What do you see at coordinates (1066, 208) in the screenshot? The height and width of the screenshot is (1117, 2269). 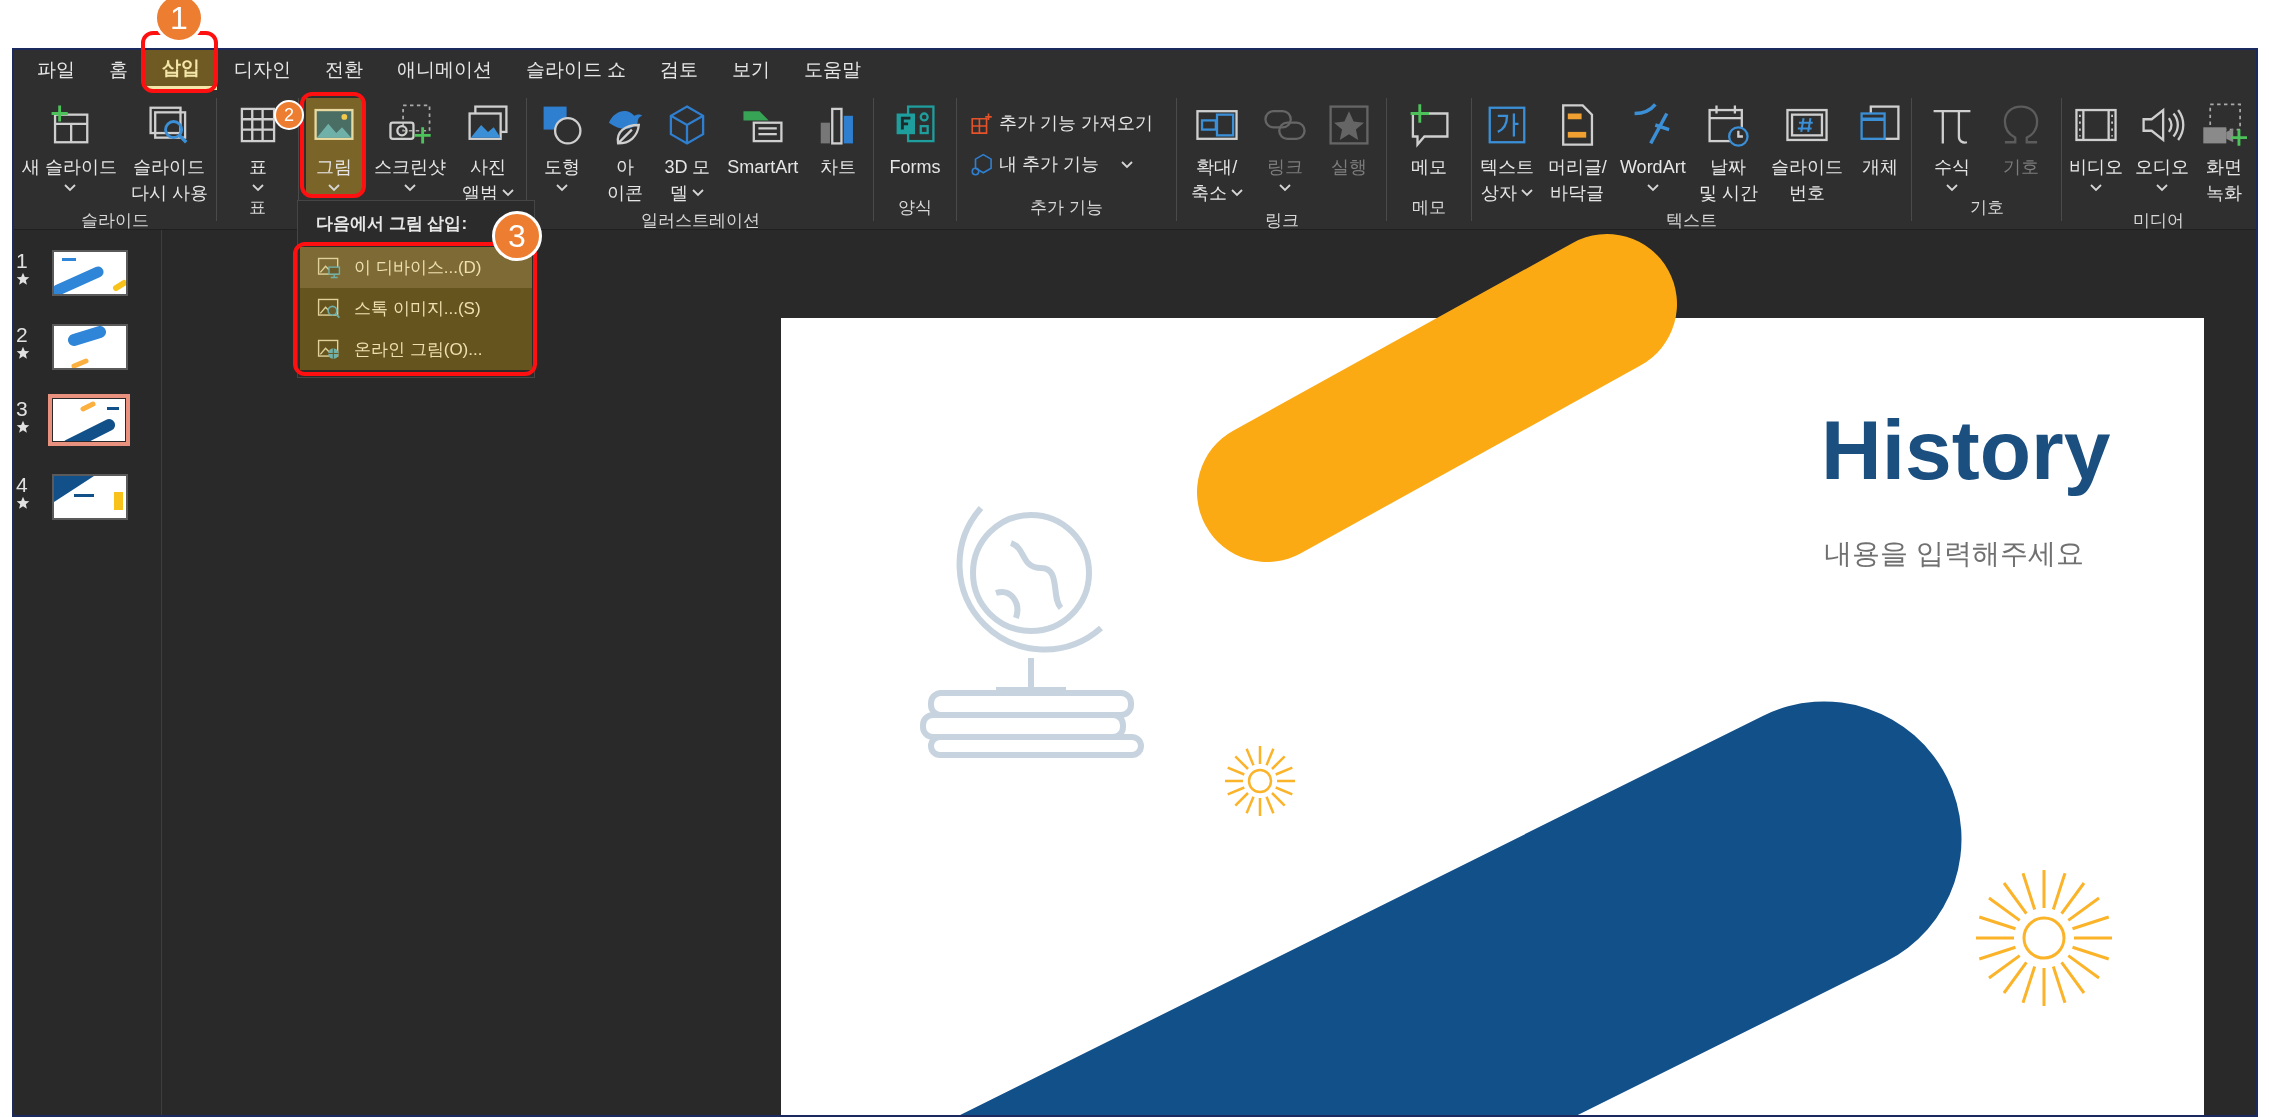 I see `group-label: 추가 기능` at bounding box center [1066, 208].